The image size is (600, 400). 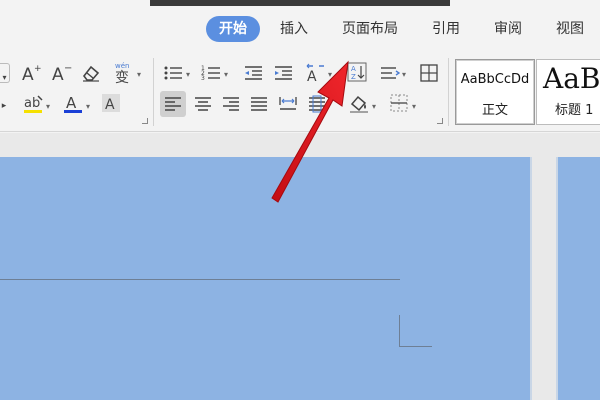 What do you see at coordinates (233, 29) in the screenshot?
I see `tab-home: 开始` at bounding box center [233, 29].